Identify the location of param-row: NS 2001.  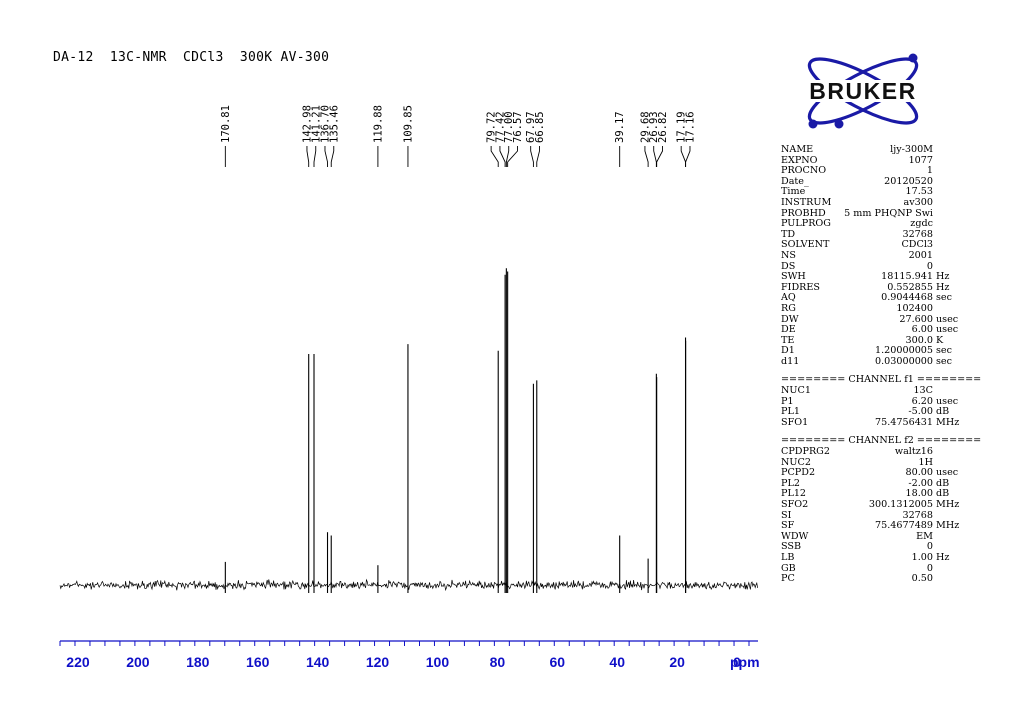
(873, 255).